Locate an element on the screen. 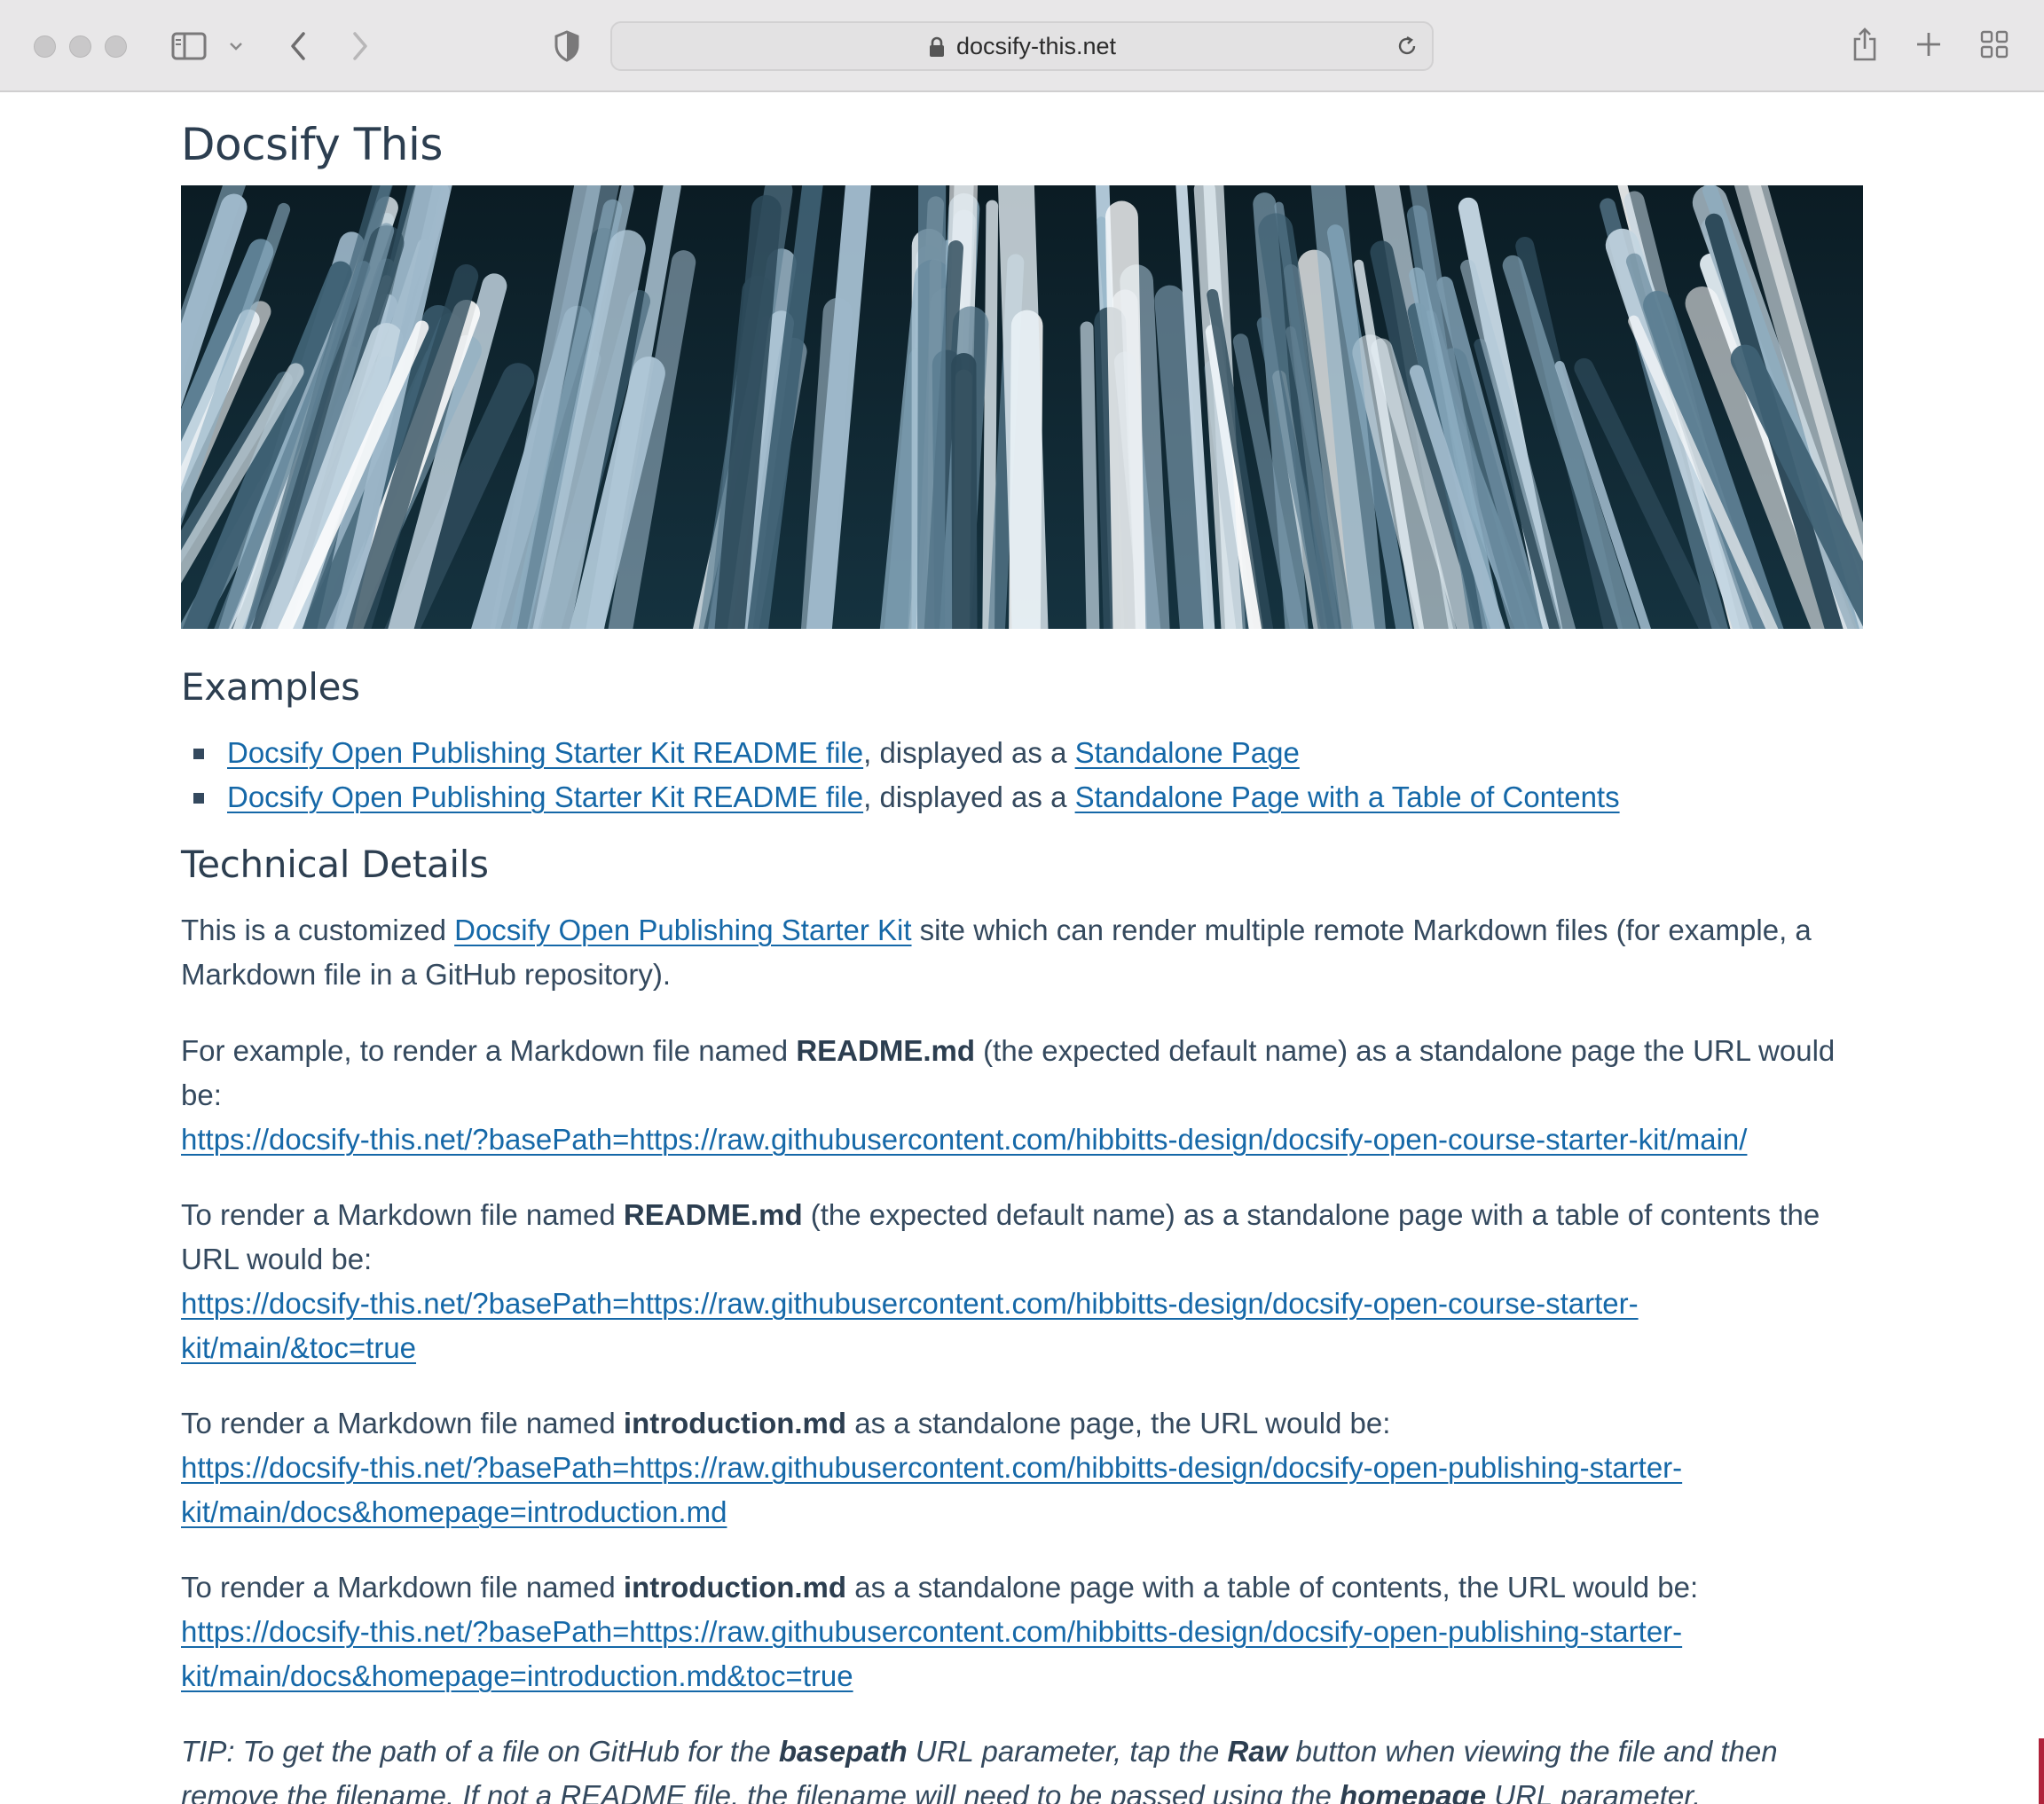 This screenshot has width=2044, height=1804. standalone-page-link: Standalone Page is located at coordinates (1187, 752).